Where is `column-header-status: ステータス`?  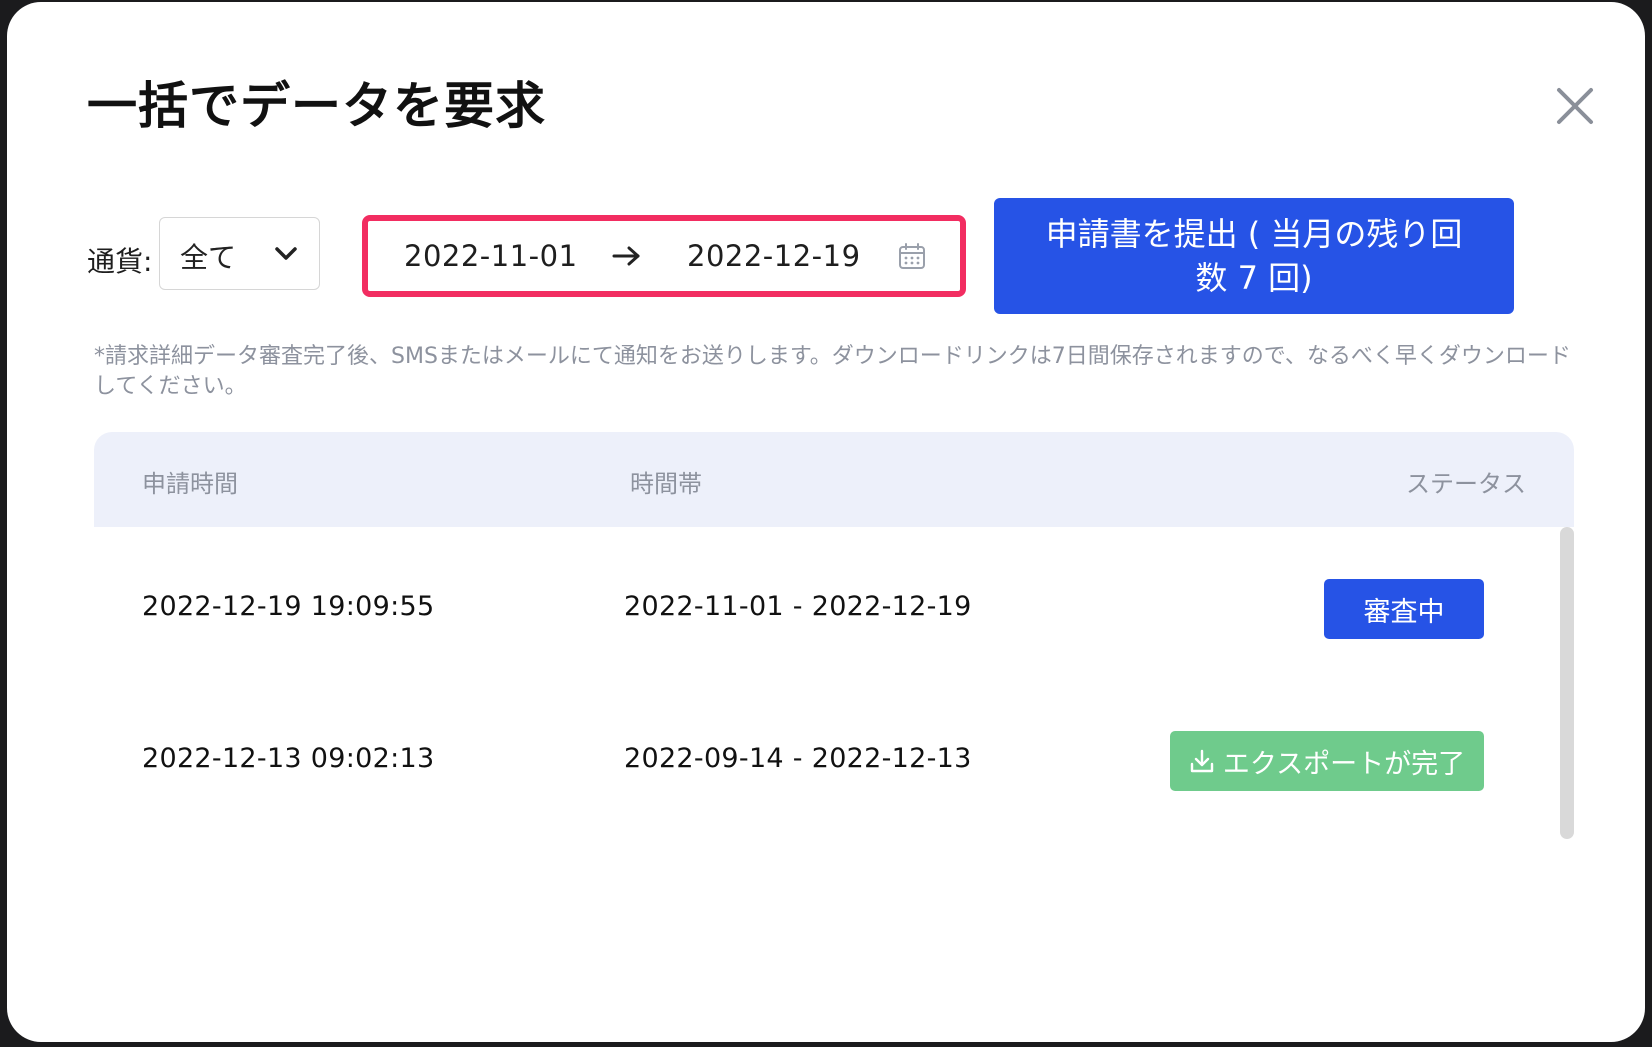 column-header-status: ステータス is located at coordinates (1466, 484).